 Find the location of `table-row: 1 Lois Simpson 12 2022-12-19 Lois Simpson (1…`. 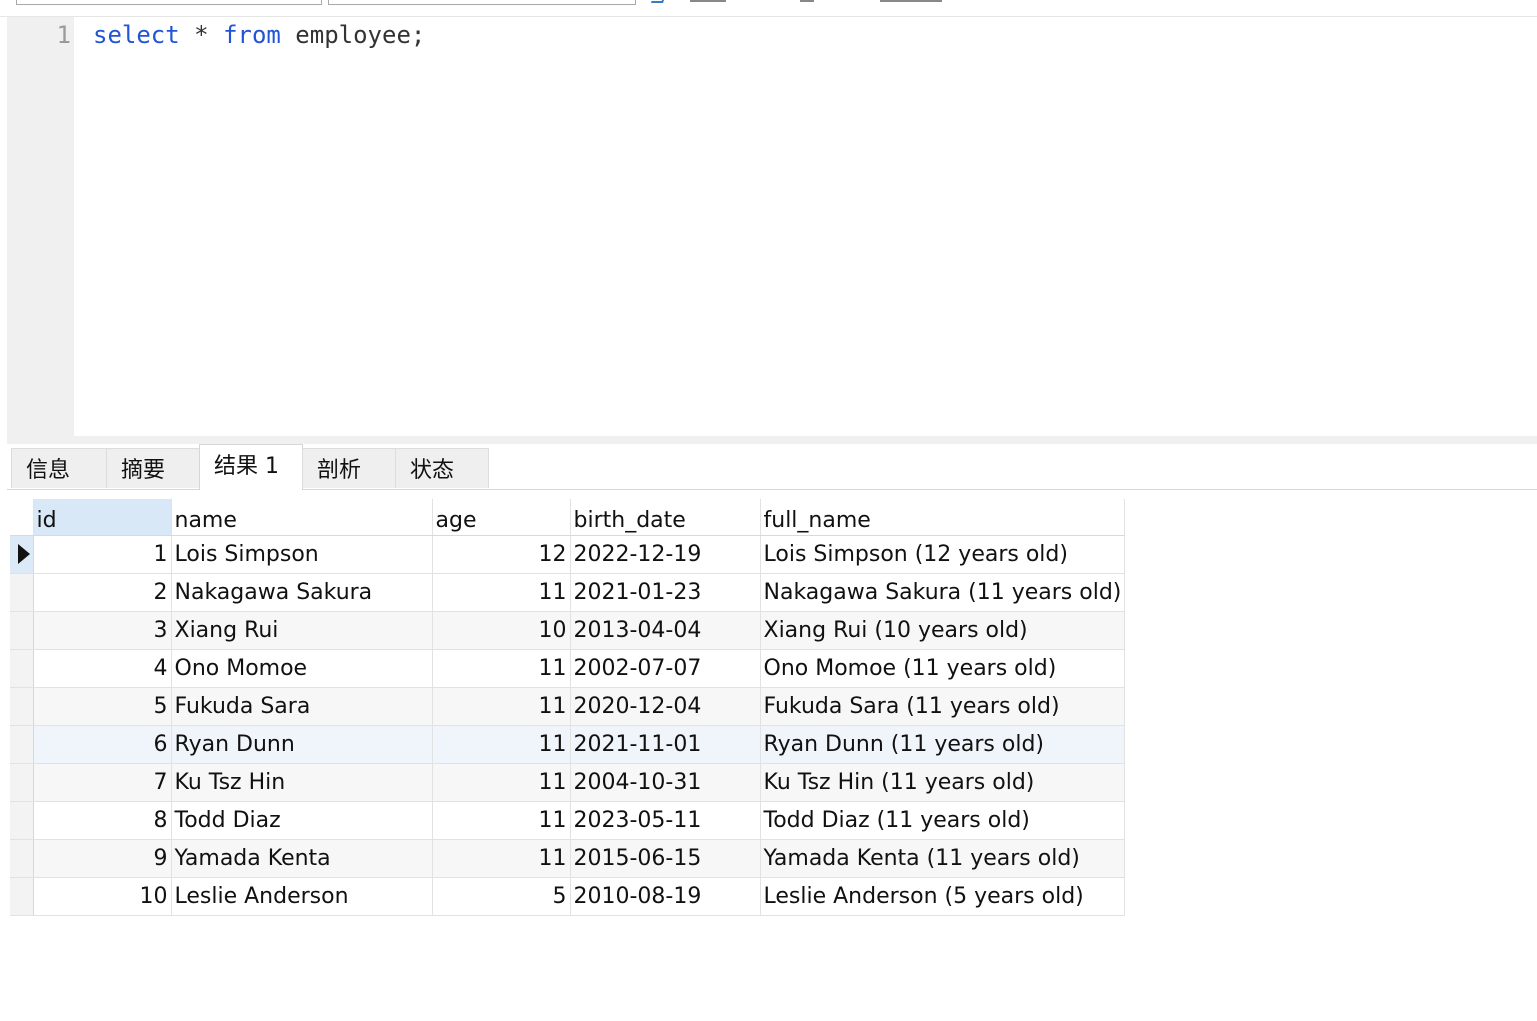

table-row: 1 Lois Simpson 12 2022-12-19 Lois Simpson (1… is located at coordinates (568, 554).